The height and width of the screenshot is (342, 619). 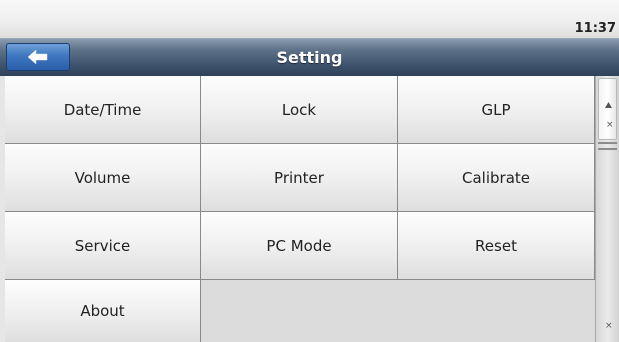 What do you see at coordinates (103, 178) in the screenshot?
I see `volume-button: Volume` at bounding box center [103, 178].